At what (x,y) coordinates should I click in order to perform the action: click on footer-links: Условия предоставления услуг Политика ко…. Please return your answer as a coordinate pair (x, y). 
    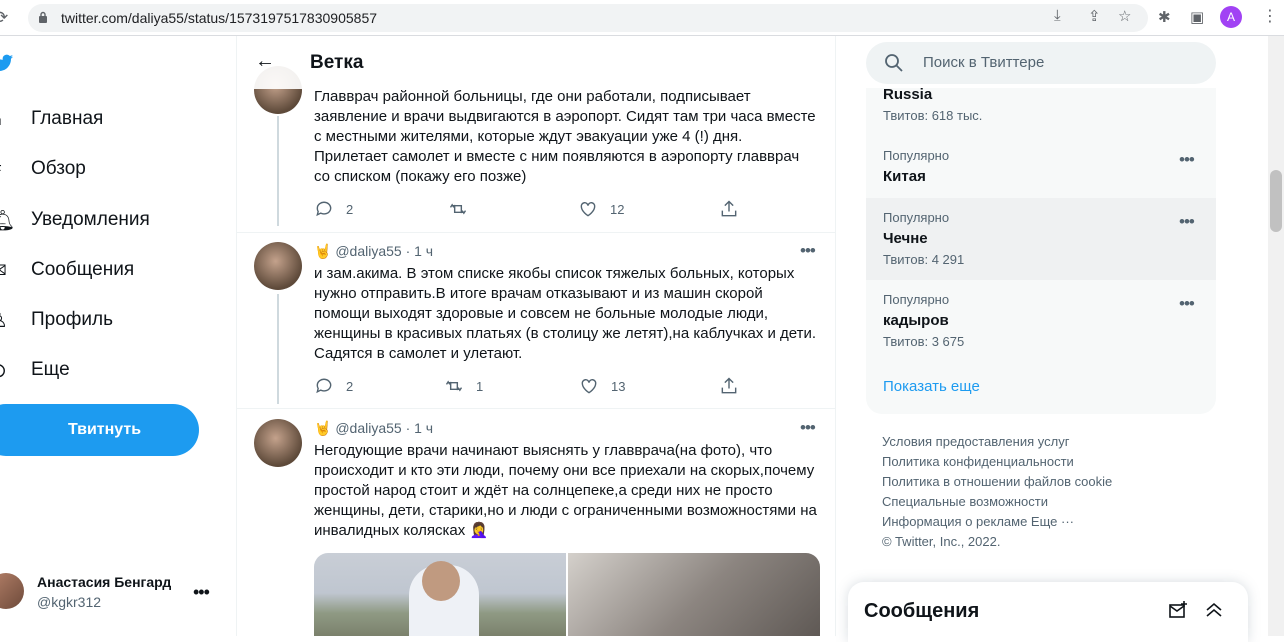
    Looking at the image, I should click on (997, 492).